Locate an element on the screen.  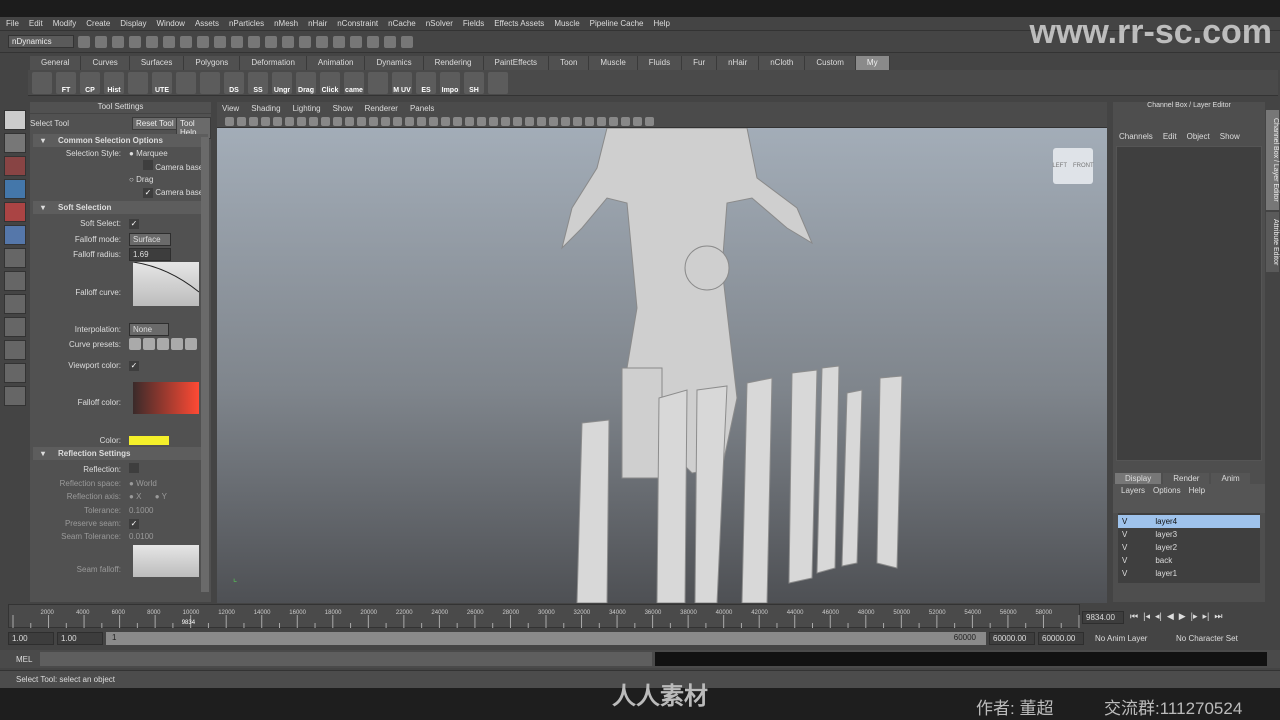
shelf-tab-dynamics: Dynamics is located at coordinates (394, 63).